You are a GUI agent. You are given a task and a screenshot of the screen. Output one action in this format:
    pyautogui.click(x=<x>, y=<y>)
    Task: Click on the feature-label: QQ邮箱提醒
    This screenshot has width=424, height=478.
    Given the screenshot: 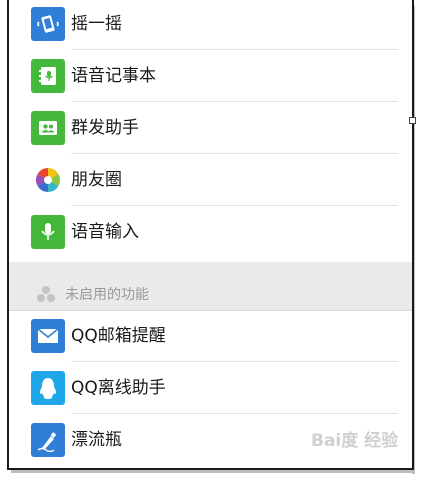 What is the action you would take?
    pyautogui.click(x=118, y=336)
    